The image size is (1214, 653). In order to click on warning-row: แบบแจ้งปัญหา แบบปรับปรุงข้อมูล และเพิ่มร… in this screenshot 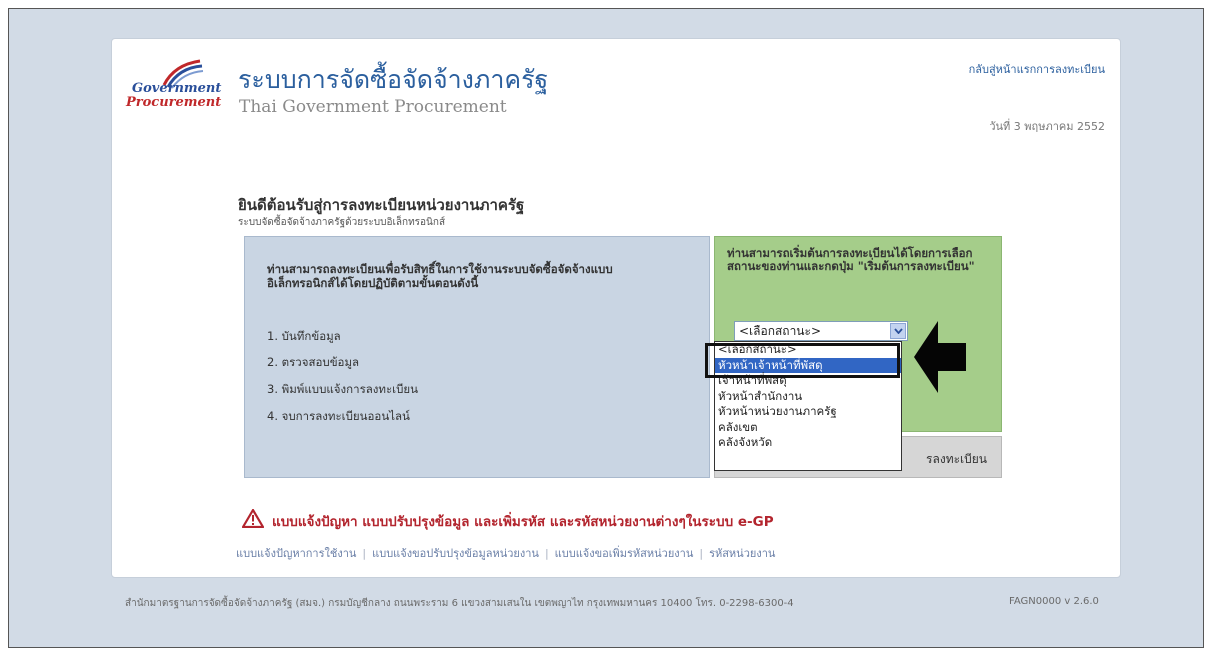, I will do `click(507, 520)`.